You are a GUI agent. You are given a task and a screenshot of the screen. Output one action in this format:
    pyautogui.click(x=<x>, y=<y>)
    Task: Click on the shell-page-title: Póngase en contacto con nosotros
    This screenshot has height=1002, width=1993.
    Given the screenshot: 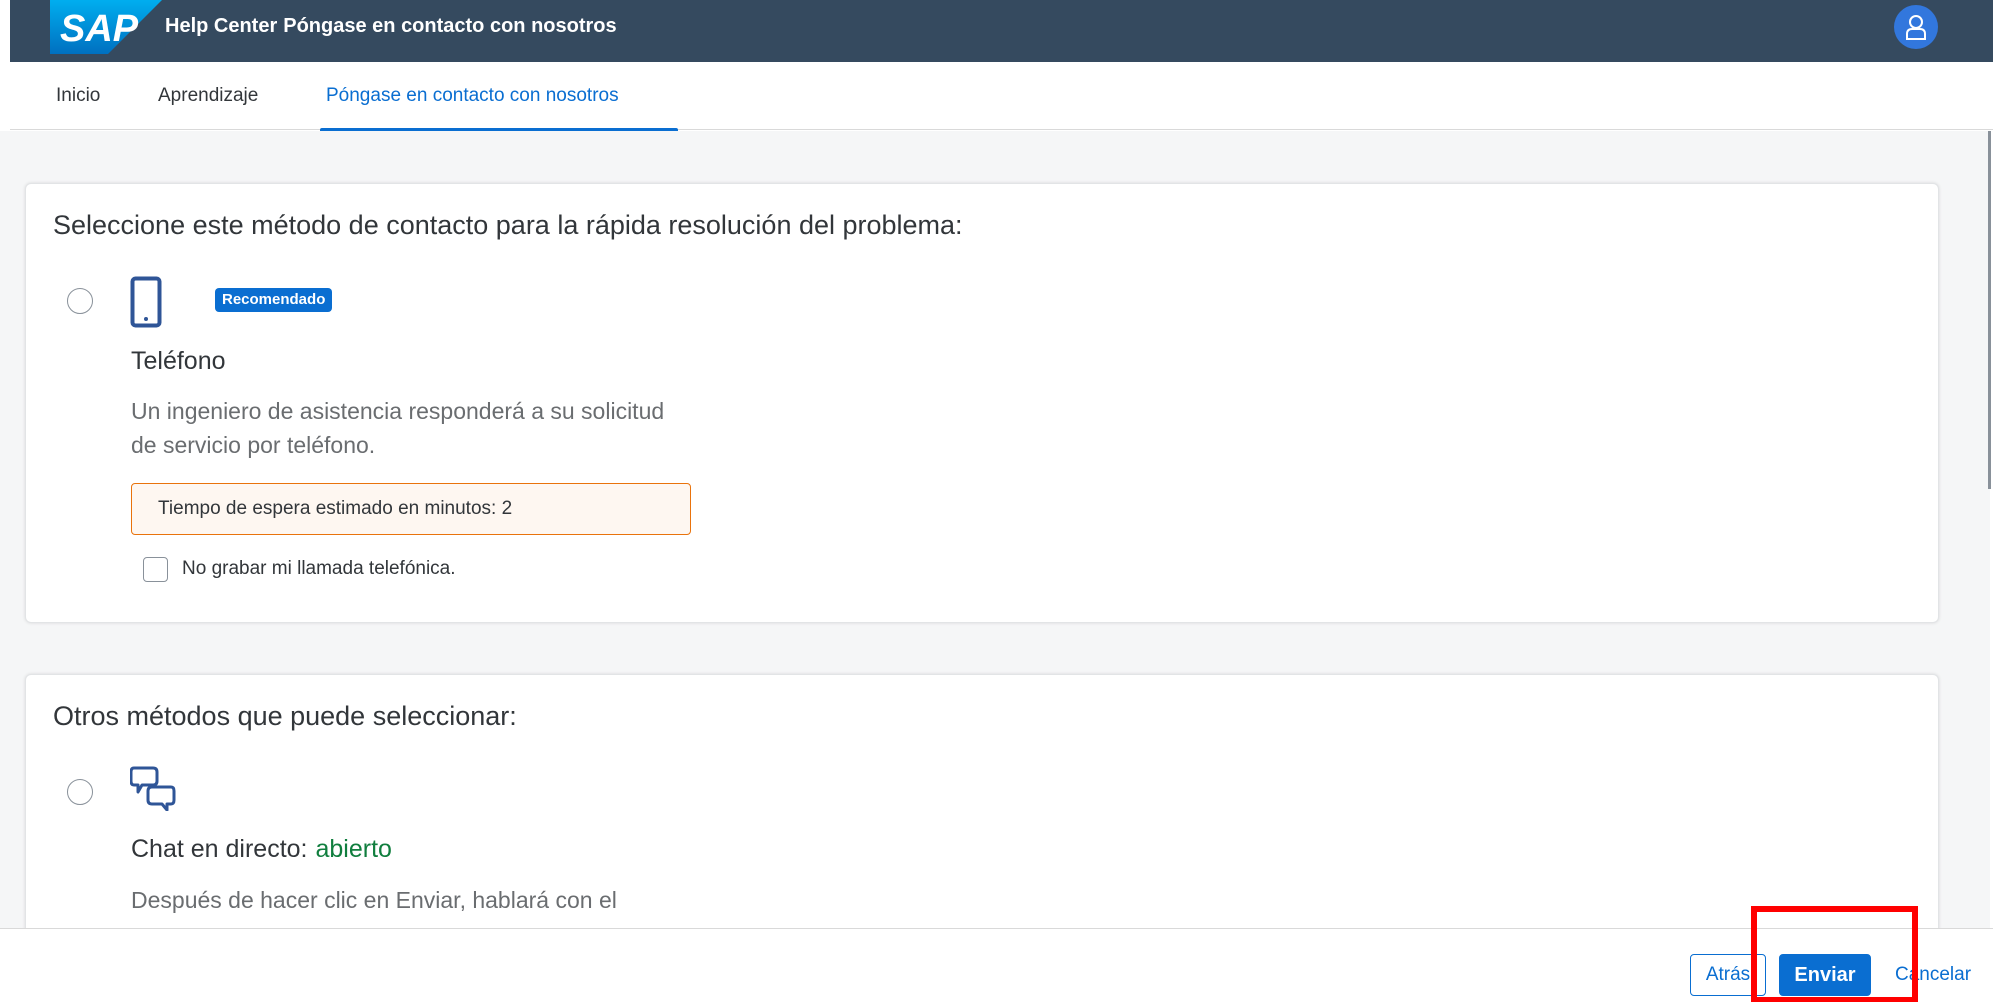 What is the action you would take?
    pyautogui.click(x=450, y=26)
    